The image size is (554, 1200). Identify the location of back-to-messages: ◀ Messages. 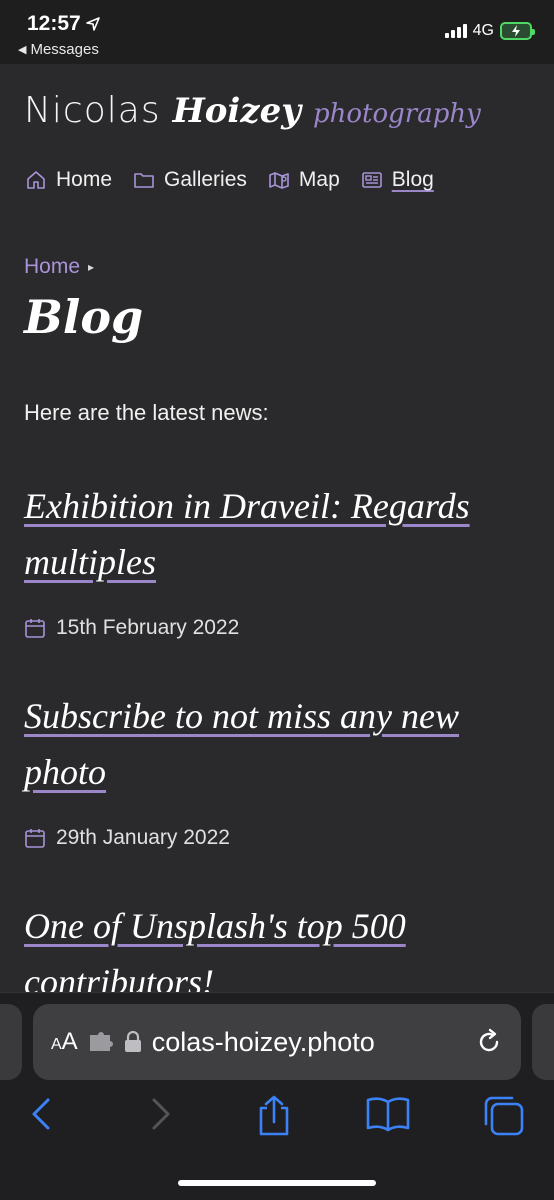
(58, 49).